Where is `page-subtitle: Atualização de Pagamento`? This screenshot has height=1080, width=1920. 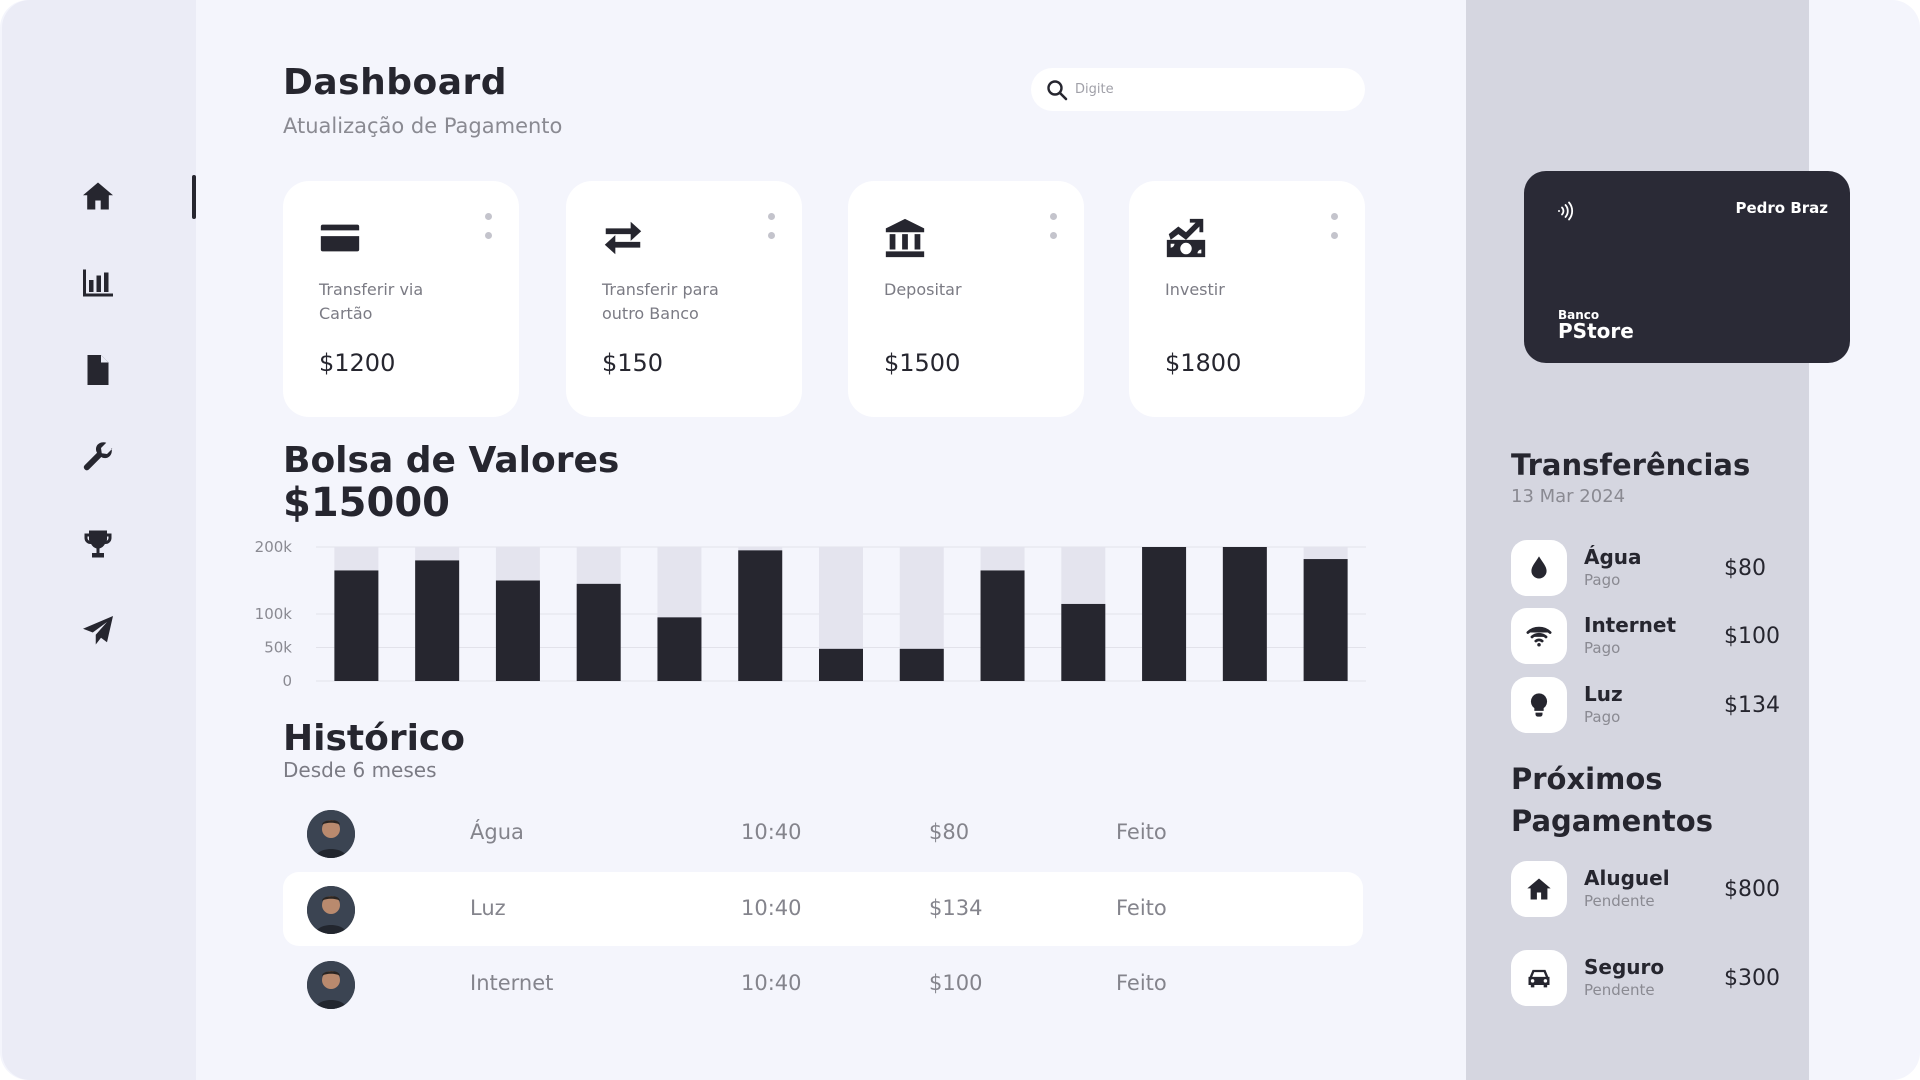
page-subtitle: Atualização de Pagamento is located at coordinates (423, 126).